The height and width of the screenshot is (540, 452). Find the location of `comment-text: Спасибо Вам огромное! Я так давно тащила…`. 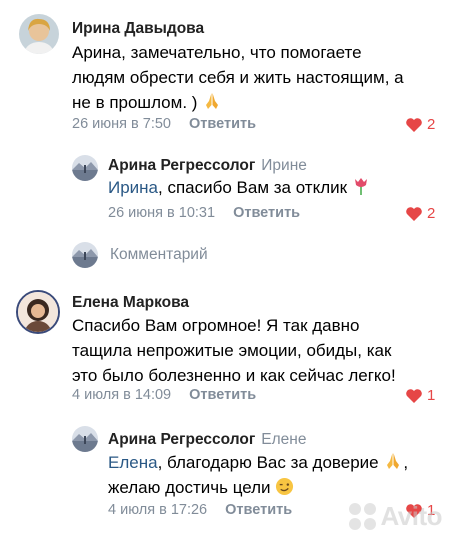

comment-text: Спасибо Вам огромное! Я так давно тащила… is located at coordinates (234, 350).